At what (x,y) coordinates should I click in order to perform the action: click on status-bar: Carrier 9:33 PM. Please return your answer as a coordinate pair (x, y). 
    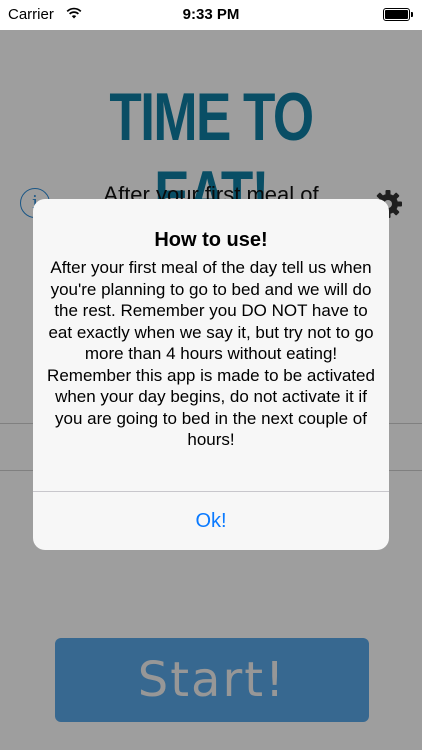
    Looking at the image, I should click on (211, 15).